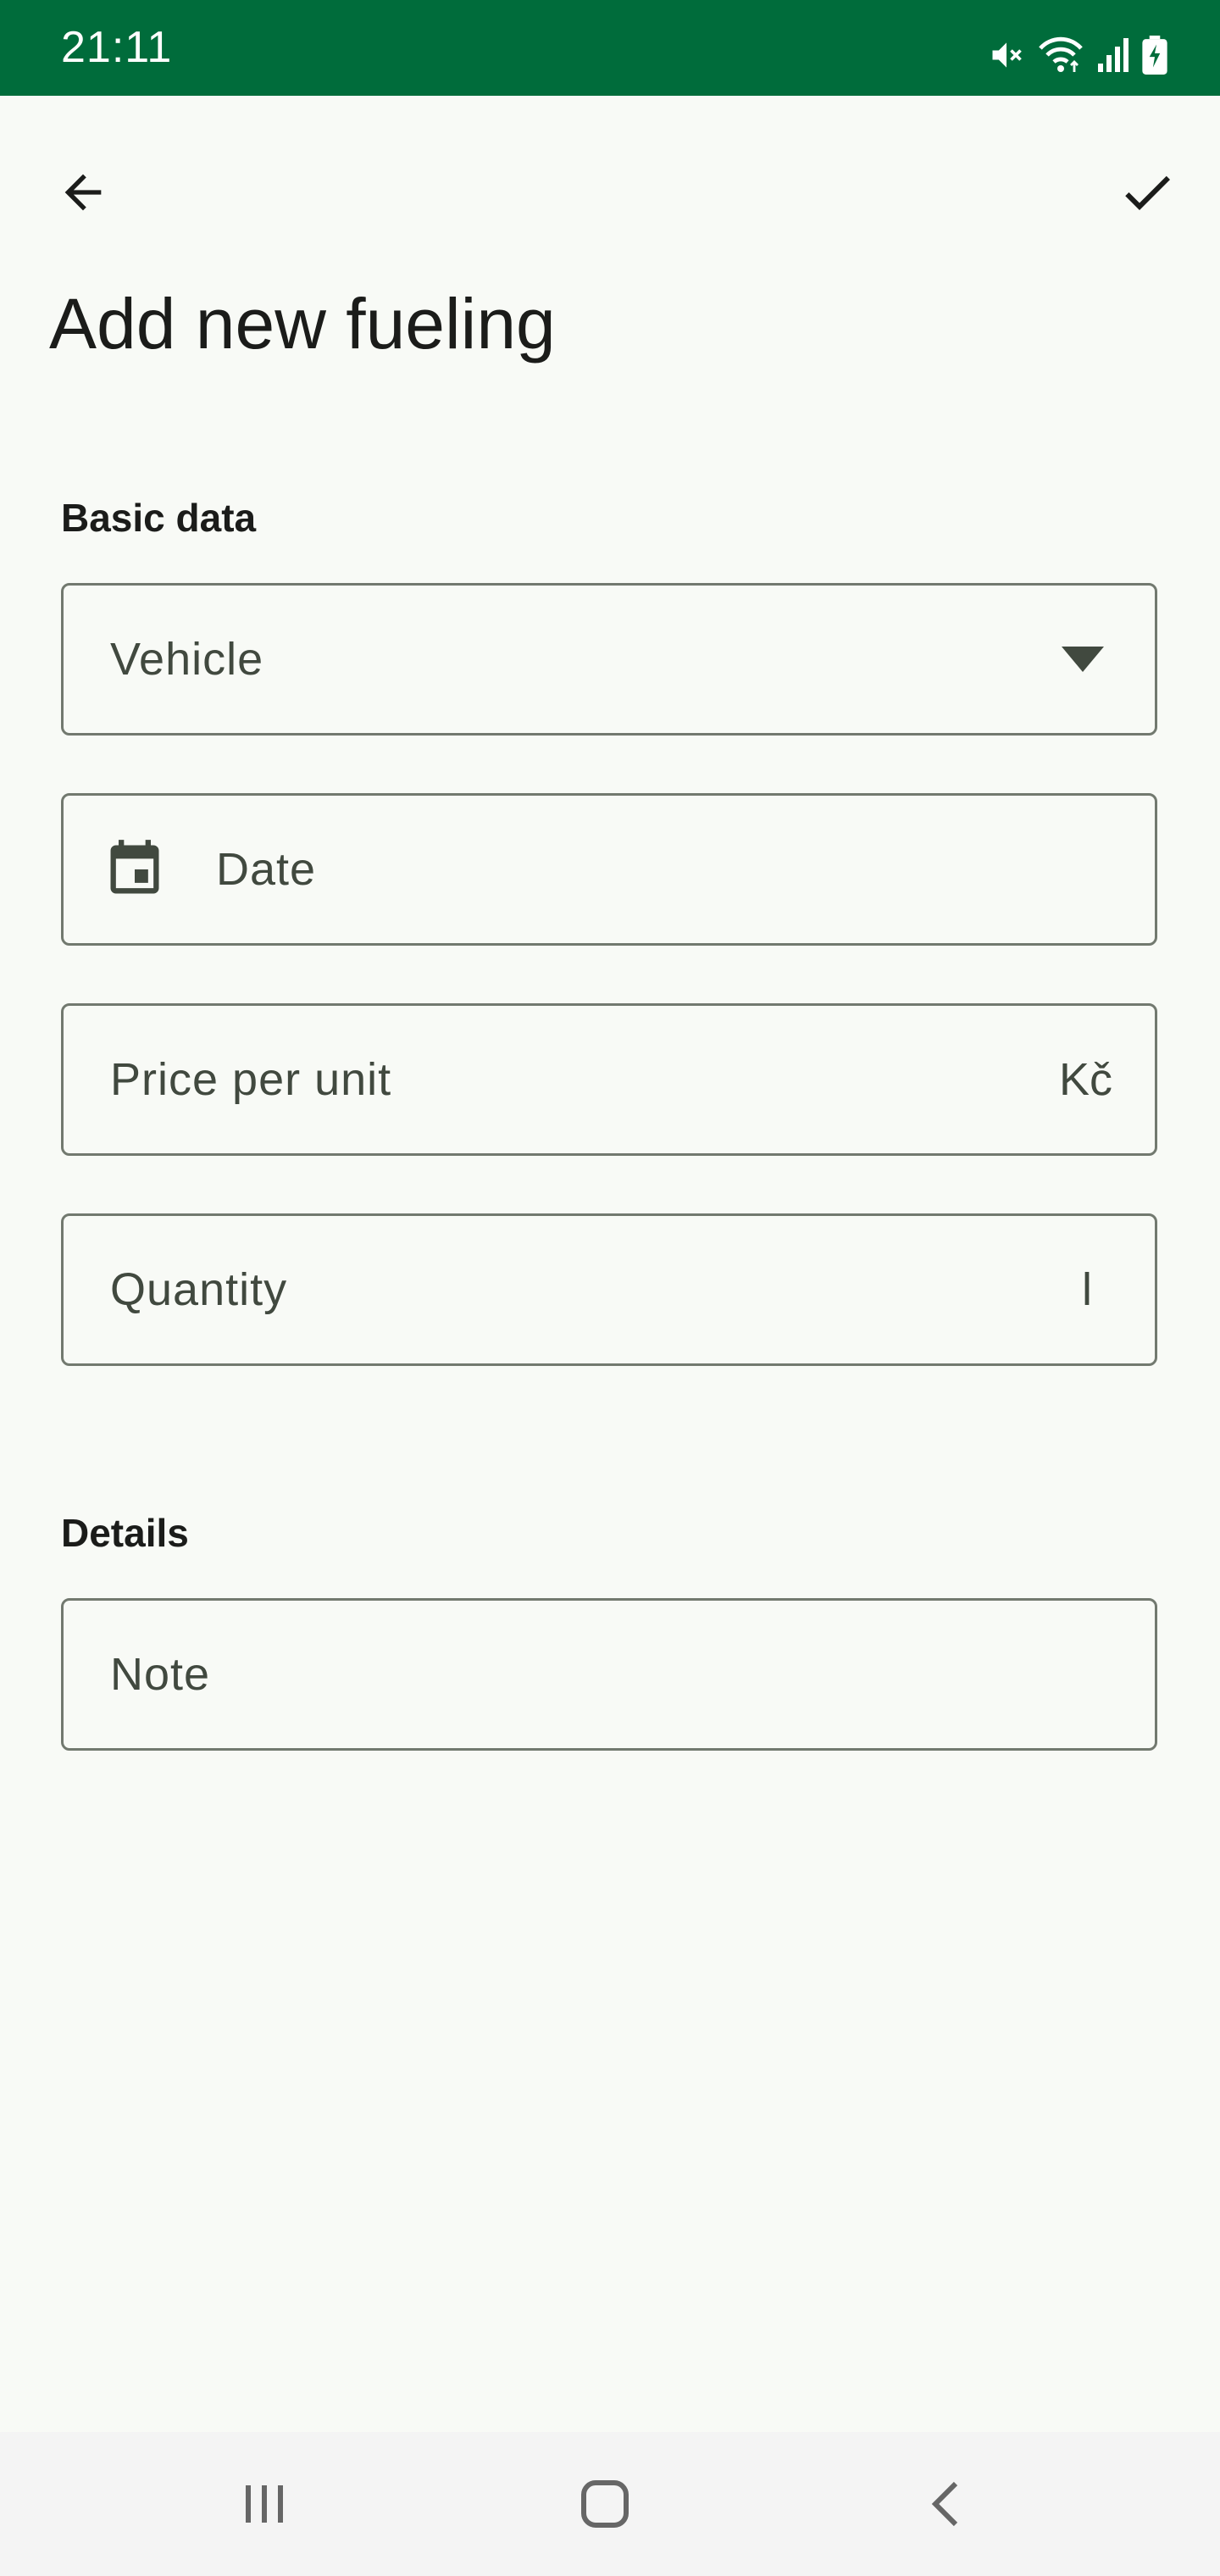 The image size is (1220, 2576). What do you see at coordinates (1085, 1079) in the screenshot?
I see `currency-suffix: Kč` at bounding box center [1085, 1079].